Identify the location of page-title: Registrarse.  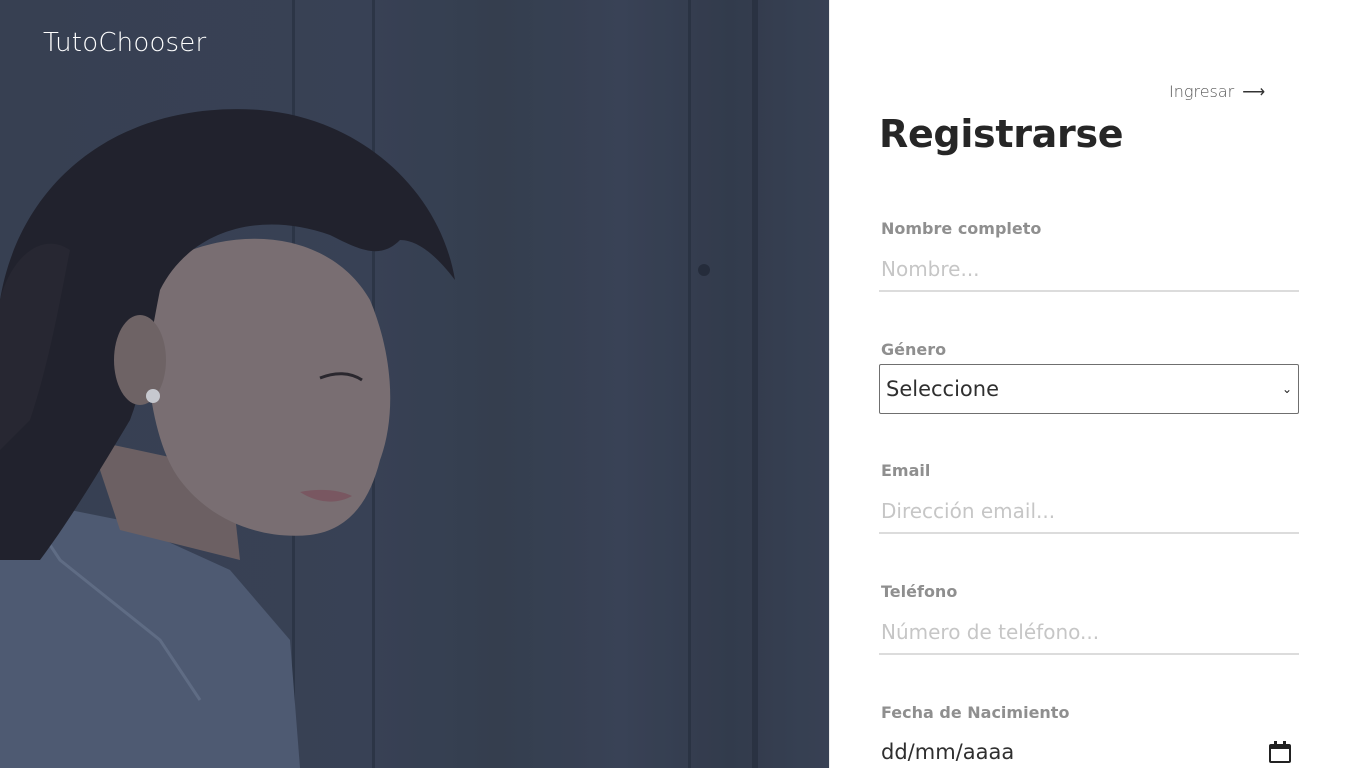
(1001, 134).